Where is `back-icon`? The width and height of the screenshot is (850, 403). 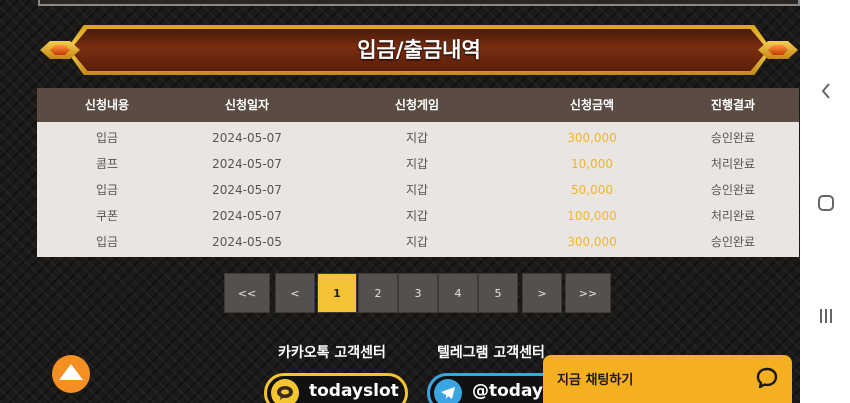 back-icon is located at coordinates (826, 91).